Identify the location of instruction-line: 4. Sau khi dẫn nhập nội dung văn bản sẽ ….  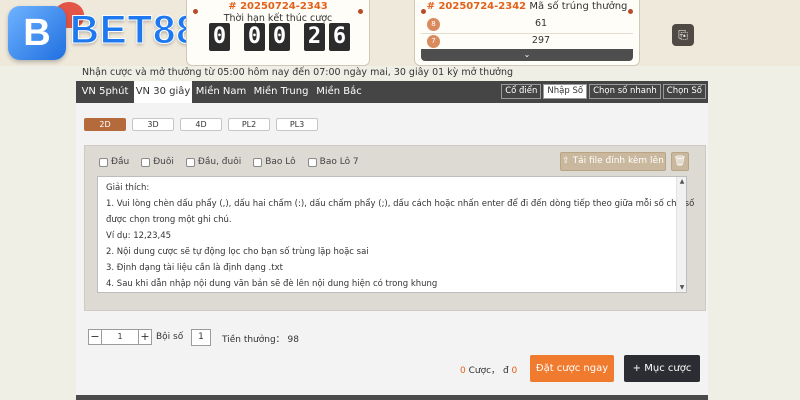
(272, 284).